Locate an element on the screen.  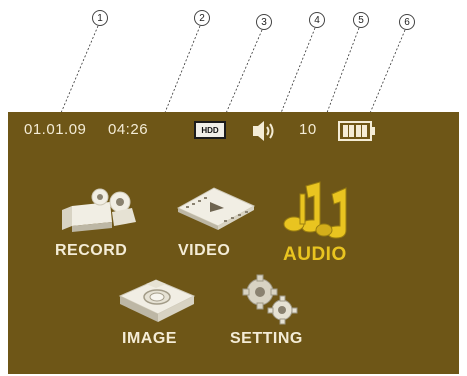
menu-label-video: VIDEO is located at coordinates (204, 251).